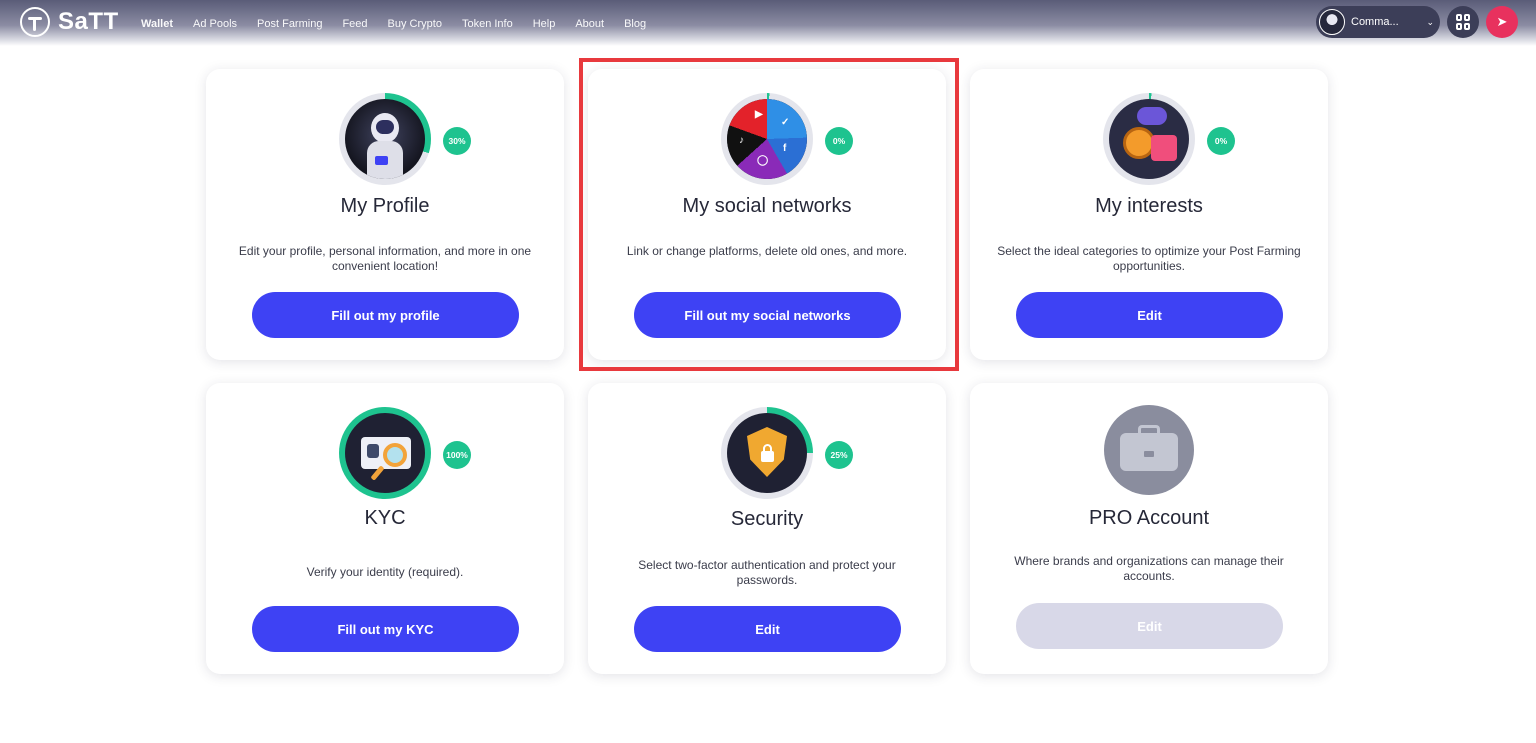 The width and height of the screenshot is (1536, 743). Describe the element at coordinates (759, 114) in the screenshot. I see `youtube-icon: ▶` at that location.